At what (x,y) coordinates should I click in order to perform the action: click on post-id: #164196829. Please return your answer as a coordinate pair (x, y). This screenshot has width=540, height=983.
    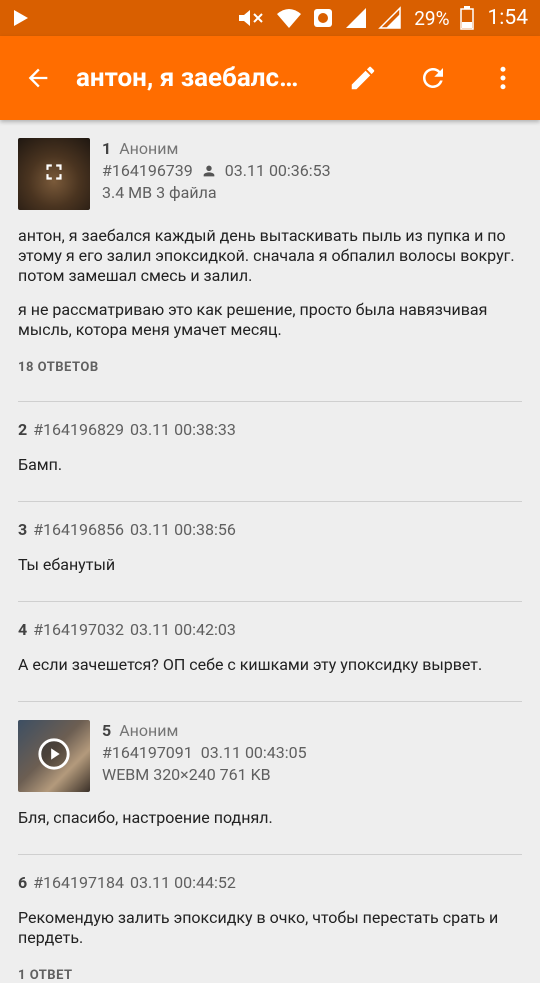
    Looking at the image, I should click on (78, 429).